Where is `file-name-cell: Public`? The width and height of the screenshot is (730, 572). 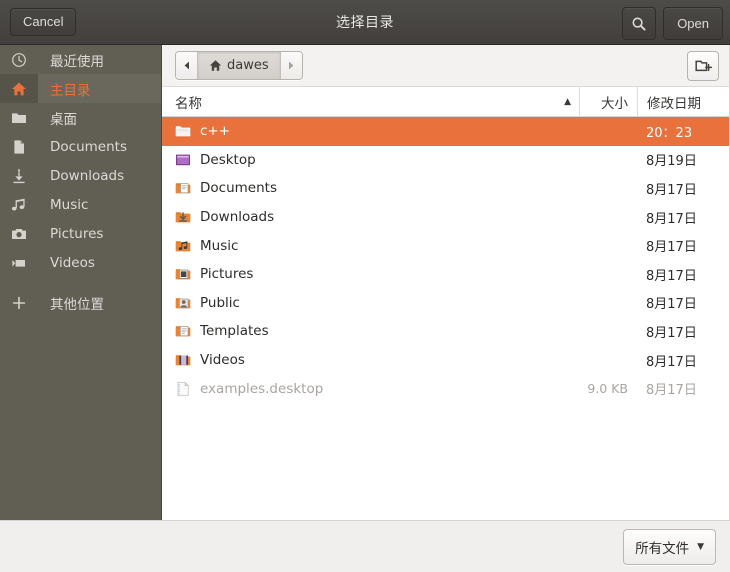 file-name-cell: Public is located at coordinates (366, 303).